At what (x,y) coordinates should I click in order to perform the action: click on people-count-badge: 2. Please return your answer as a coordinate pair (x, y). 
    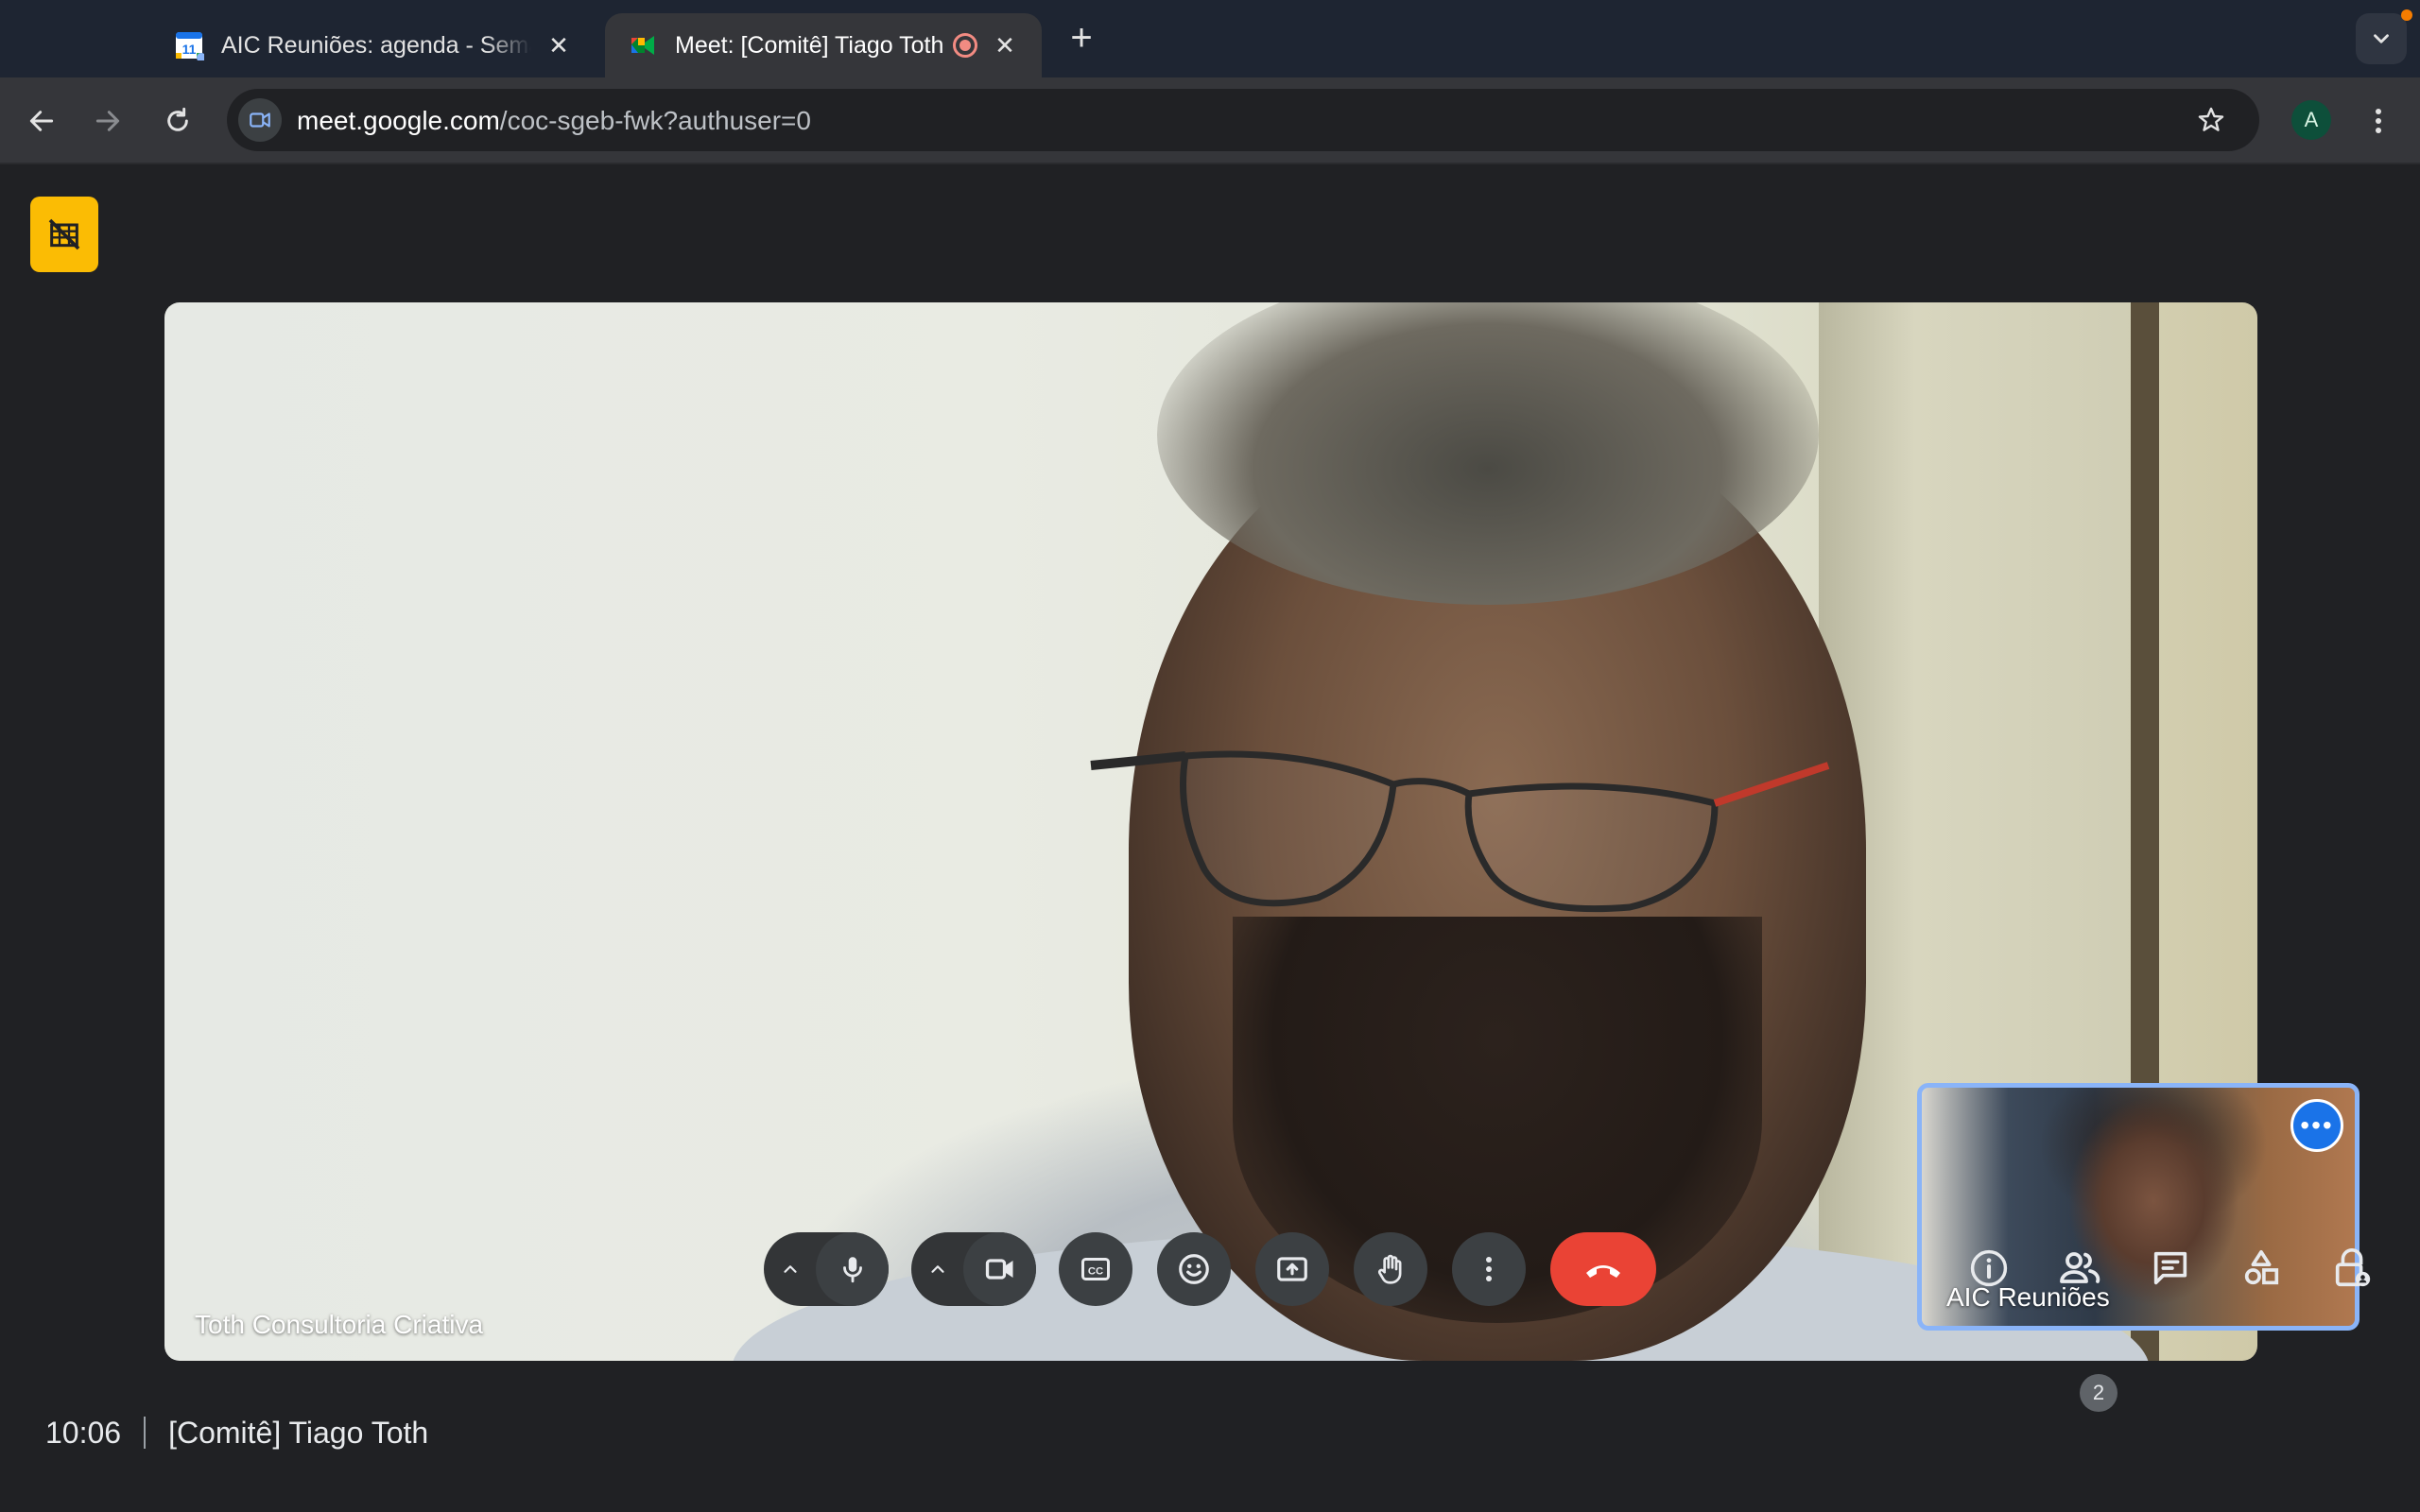
    Looking at the image, I should click on (2099, 1393).